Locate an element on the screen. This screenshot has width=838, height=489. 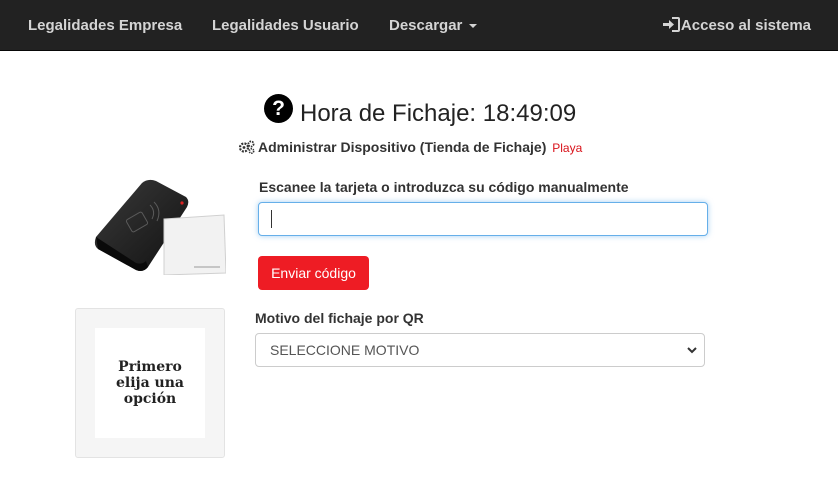
nav-legalidades-empresa: Legalidades Empresa is located at coordinates (105, 25).